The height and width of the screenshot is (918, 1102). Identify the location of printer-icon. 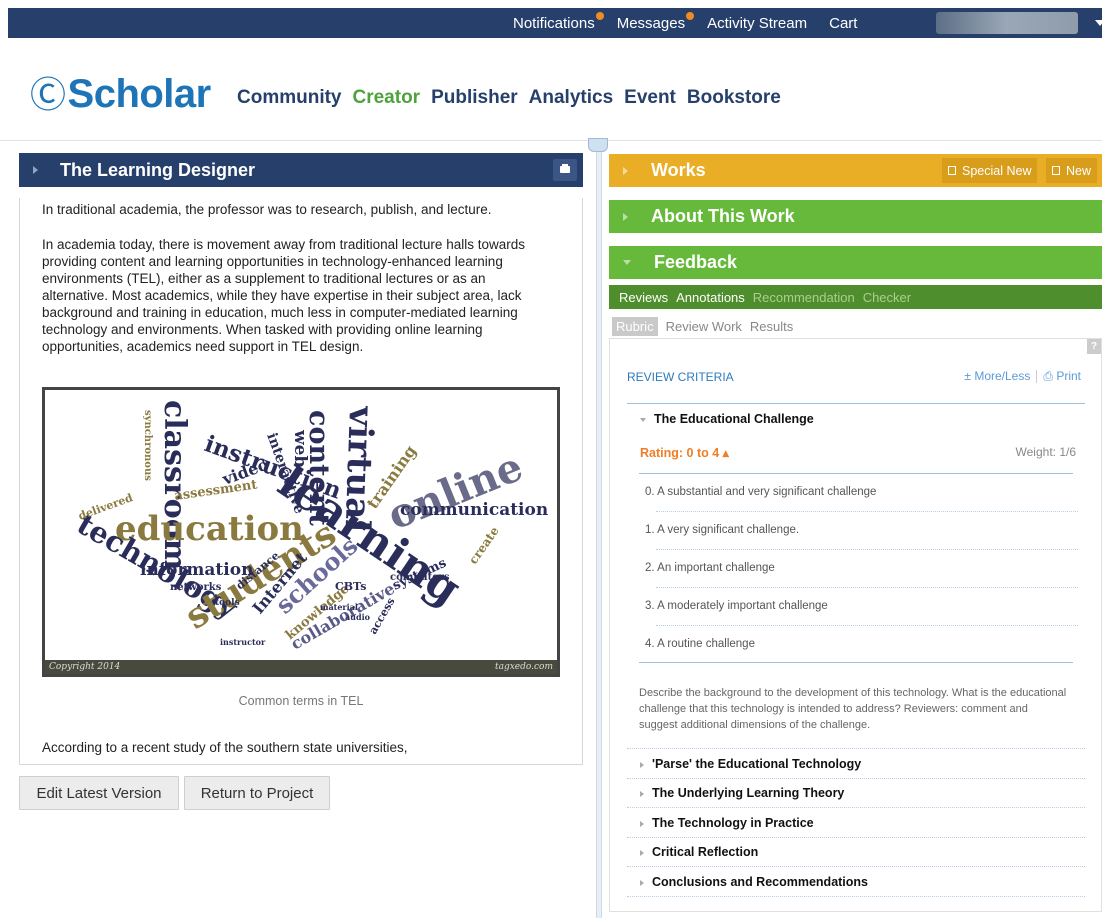
(565, 169).